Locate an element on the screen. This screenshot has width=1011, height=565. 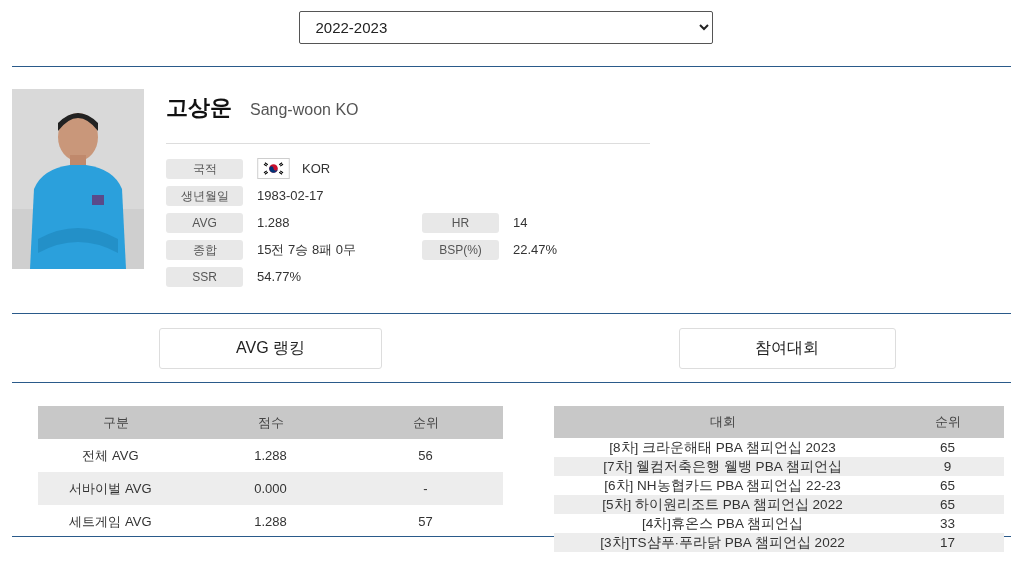
table-cell-text: 56 is located at coordinates (425, 455).